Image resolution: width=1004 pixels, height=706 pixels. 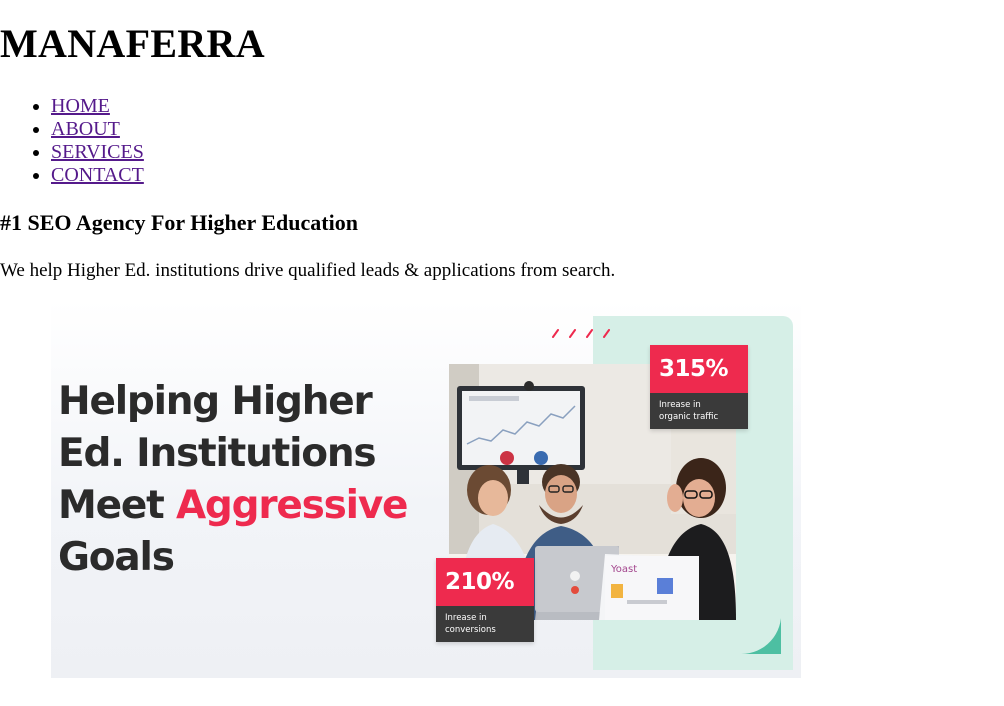 I want to click on nav-link-contact: CONTACT, so click(x=97, y=175).